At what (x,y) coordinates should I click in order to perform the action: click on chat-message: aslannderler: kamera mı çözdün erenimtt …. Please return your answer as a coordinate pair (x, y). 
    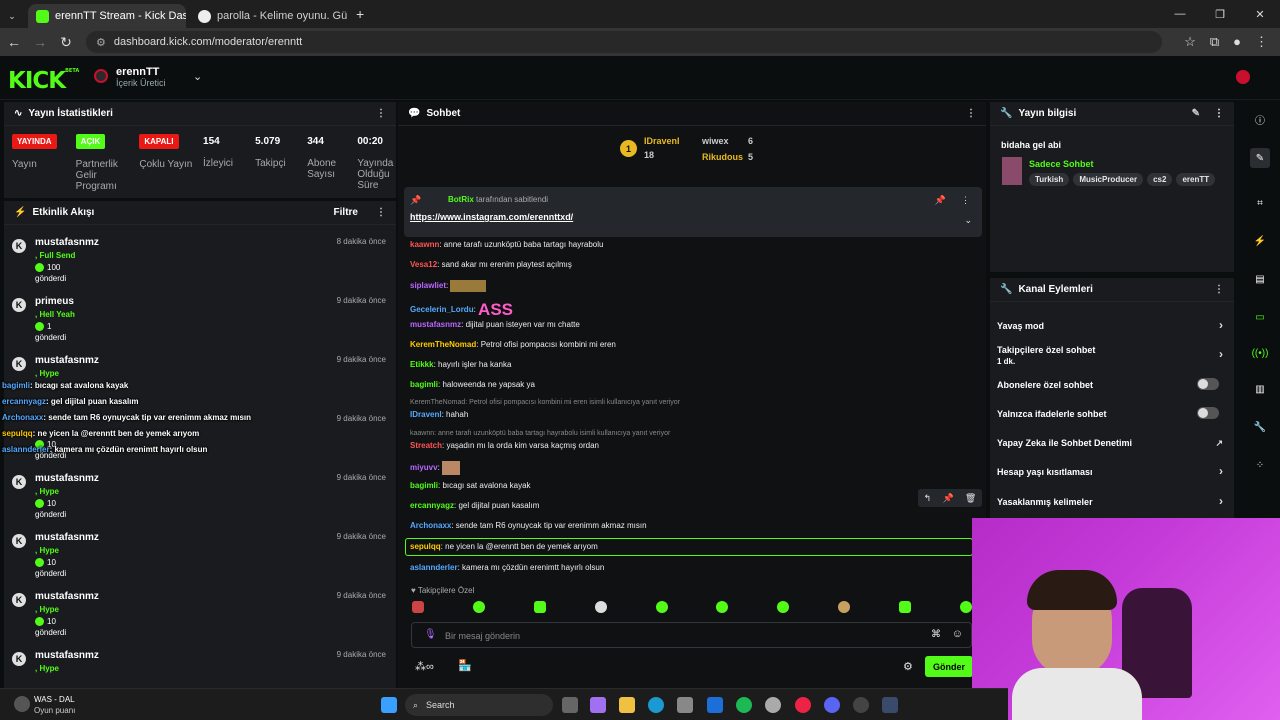
    Looking at the image, I should click on (507, 567).